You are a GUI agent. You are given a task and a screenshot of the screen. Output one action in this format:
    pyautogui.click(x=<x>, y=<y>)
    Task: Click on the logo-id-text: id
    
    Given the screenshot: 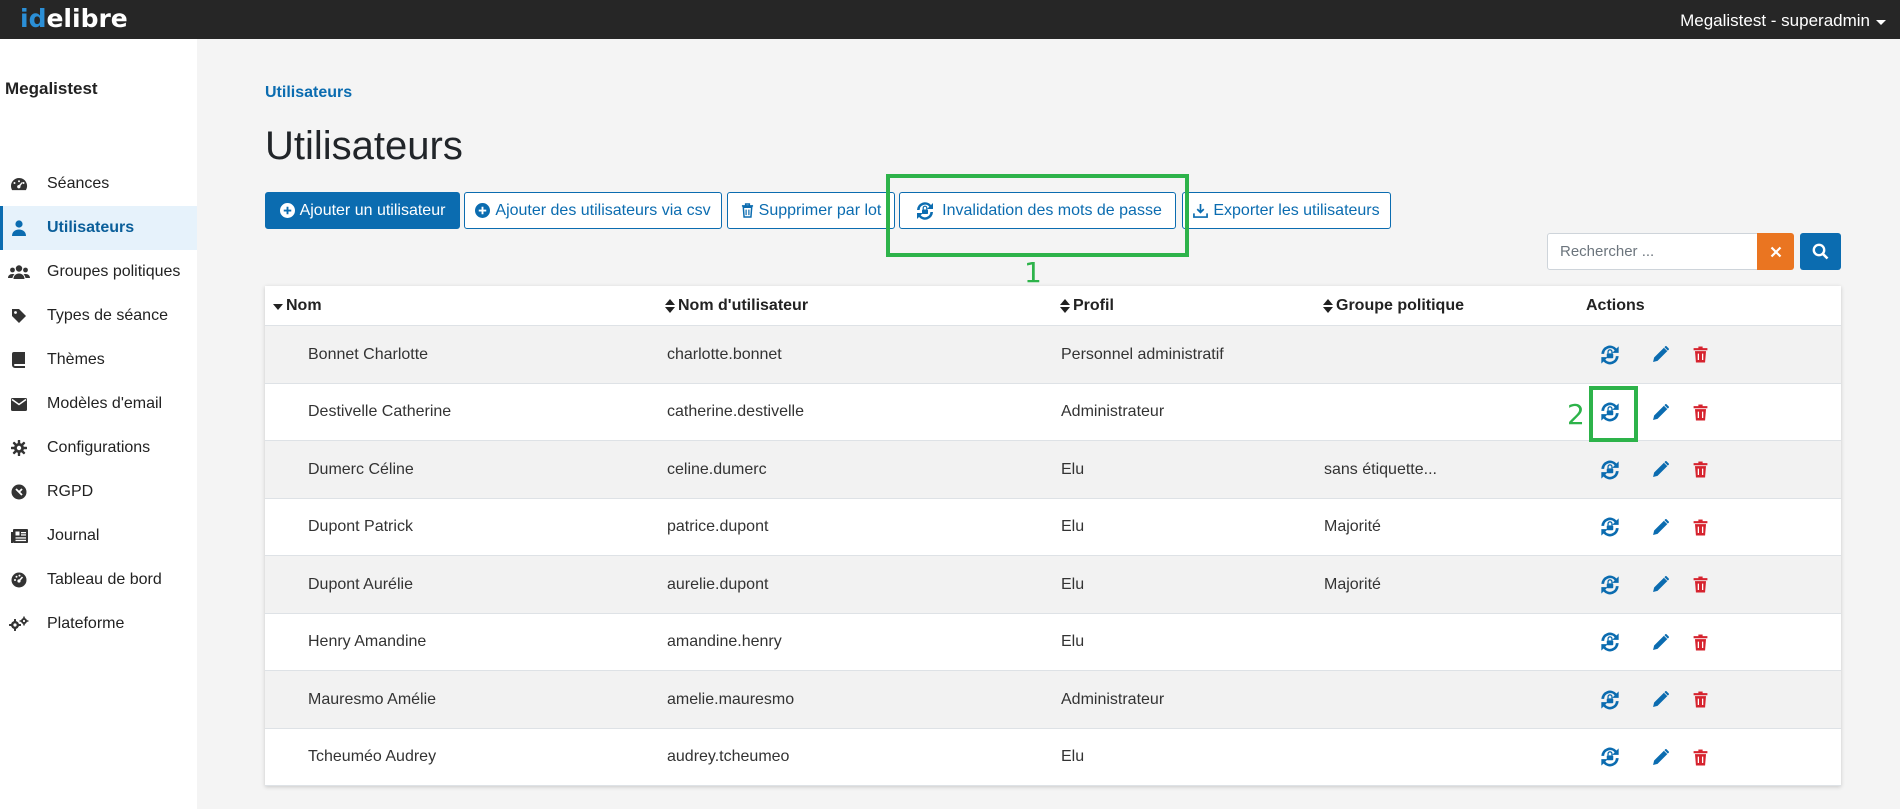 What is the action you would take?
    pyautogui.click(x=33, y=18)
    